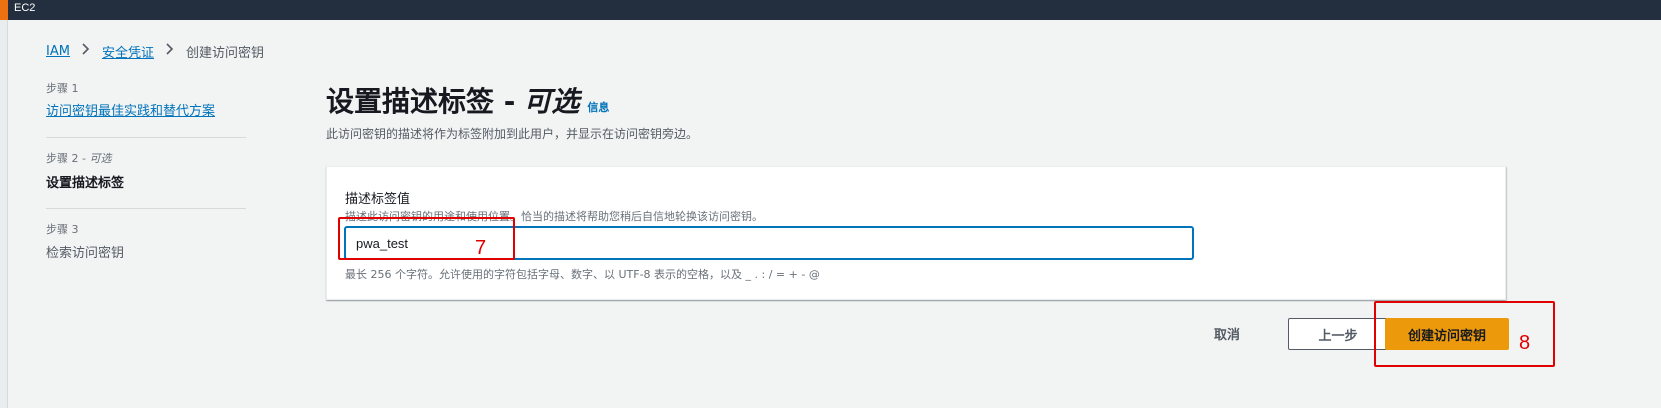 The width and height of the screenshot is (1661, 408). I want to click on step-1-label: 步骤 1, so click(62, 88).